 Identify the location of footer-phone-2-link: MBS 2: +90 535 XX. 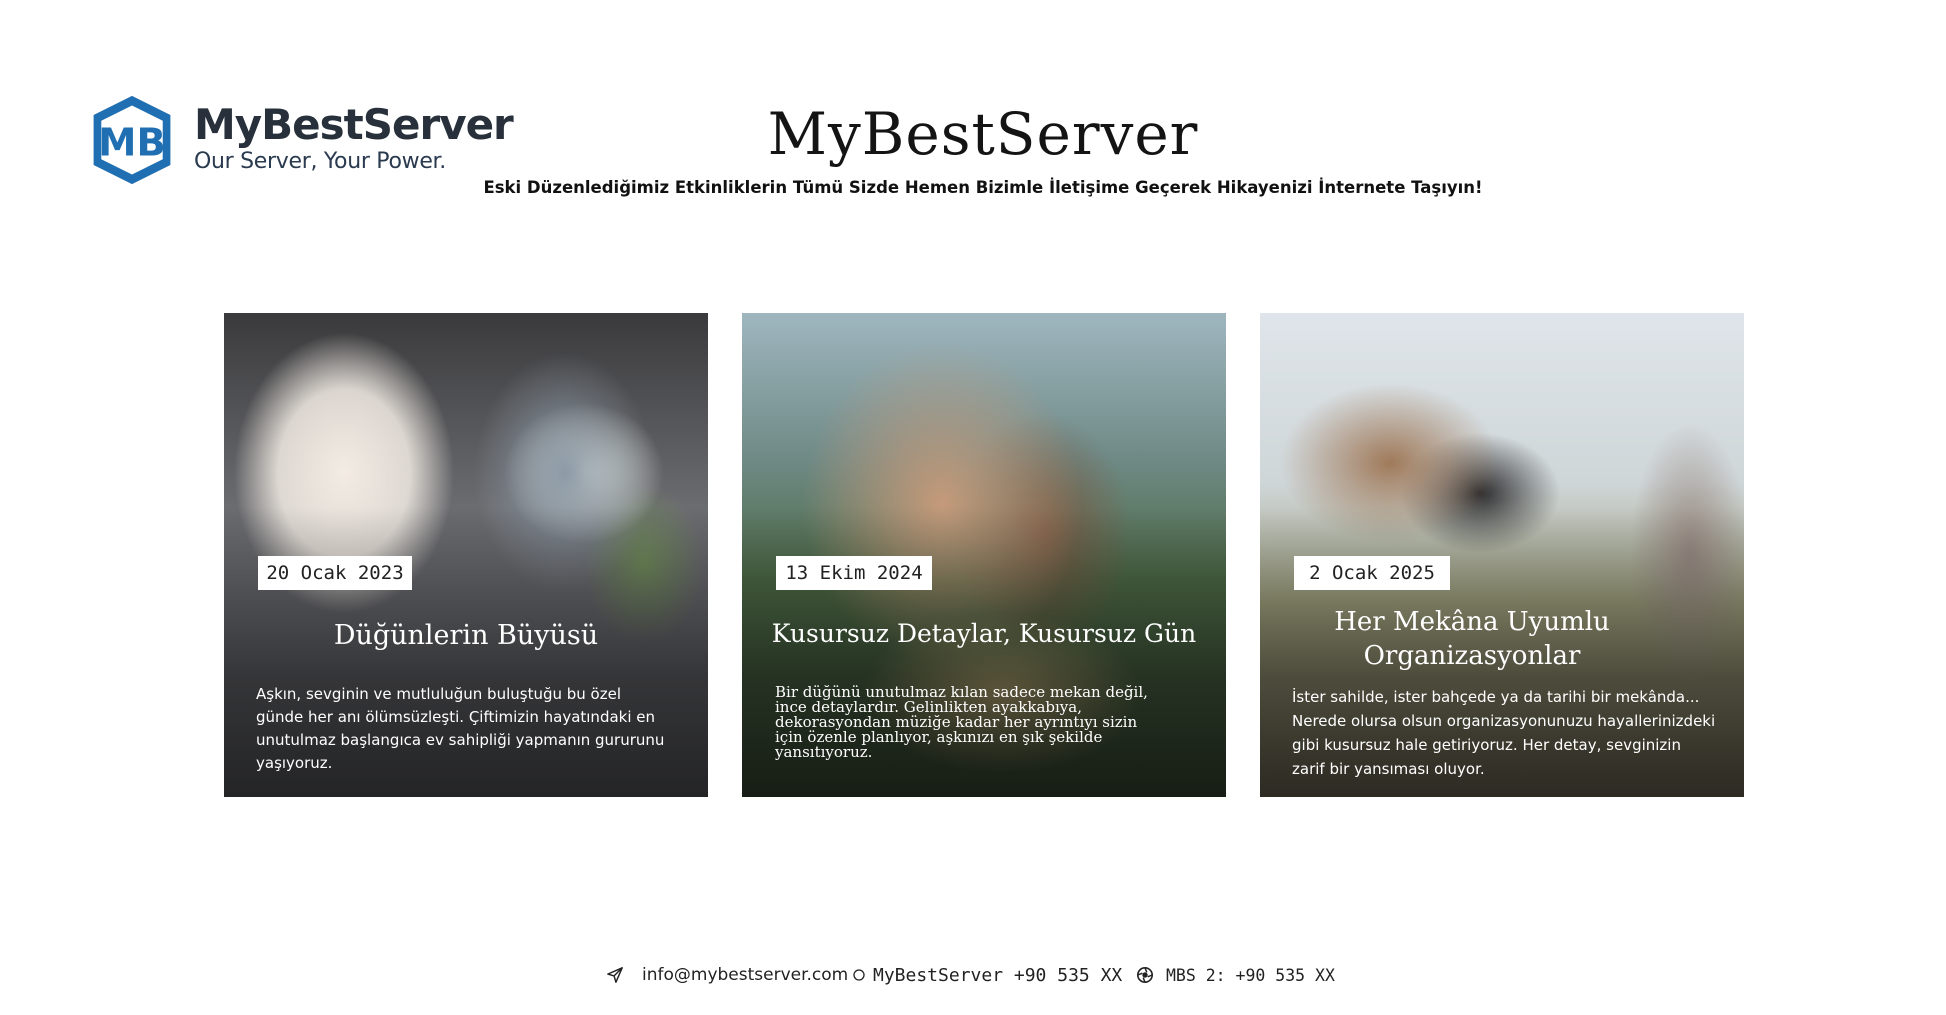
(1235, 975).